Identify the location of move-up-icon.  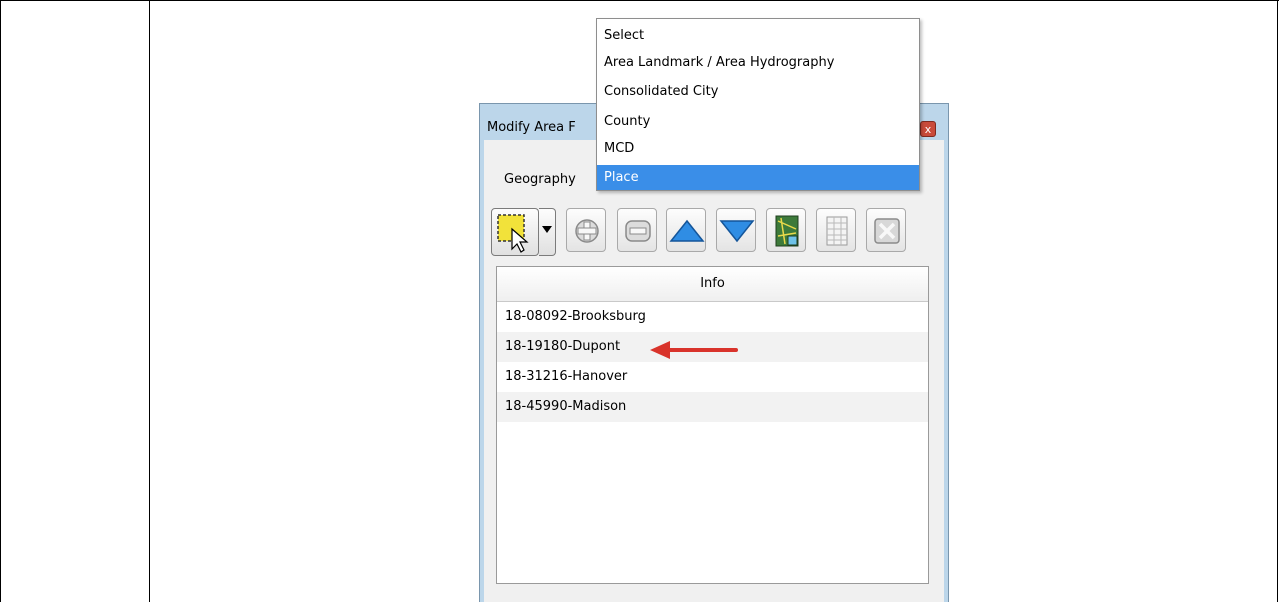
(687, 230).